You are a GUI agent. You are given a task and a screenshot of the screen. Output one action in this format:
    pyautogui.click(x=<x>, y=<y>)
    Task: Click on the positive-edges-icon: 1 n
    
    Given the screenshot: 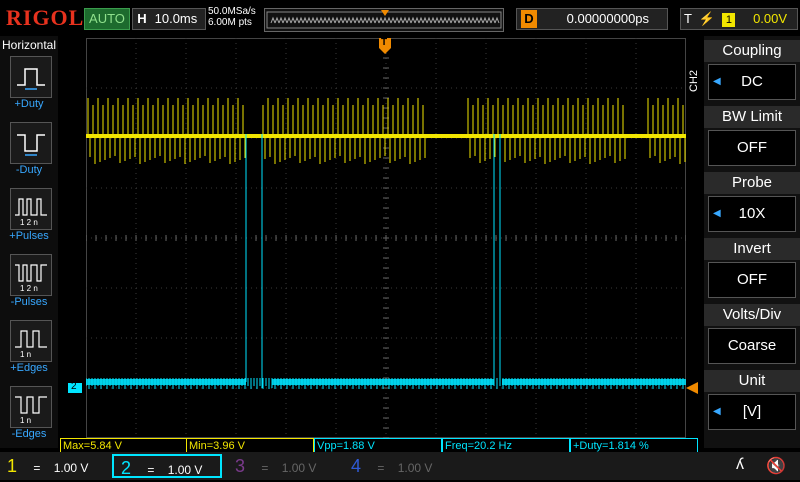 What is the action you would take?
    pyautogui.click(x=31, y=344)
    